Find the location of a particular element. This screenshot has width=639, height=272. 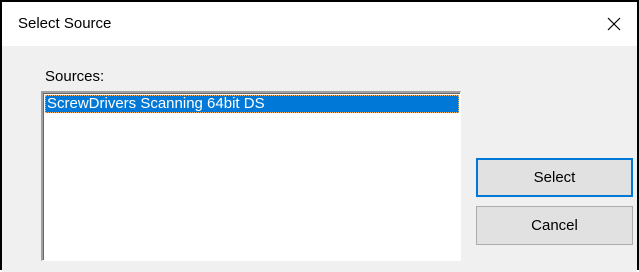

cancel-button: Cancel is located at coordinates (554, 225).